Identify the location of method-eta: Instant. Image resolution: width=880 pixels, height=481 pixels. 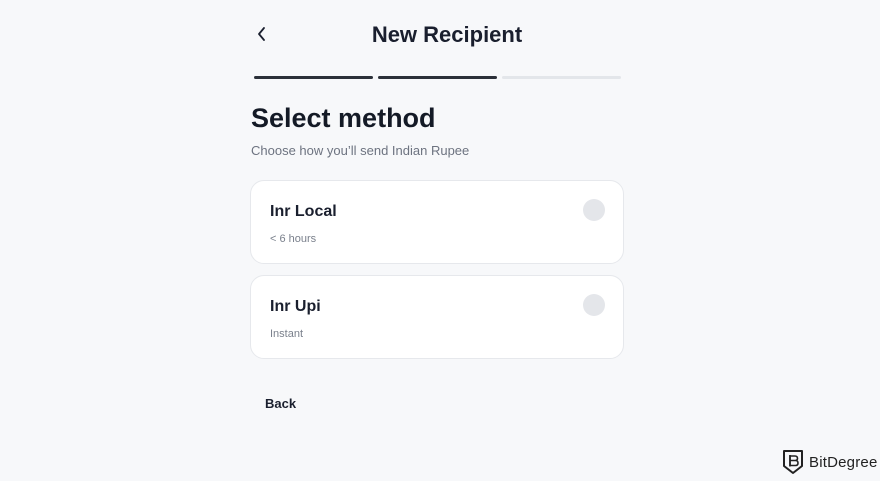
(287, 334).